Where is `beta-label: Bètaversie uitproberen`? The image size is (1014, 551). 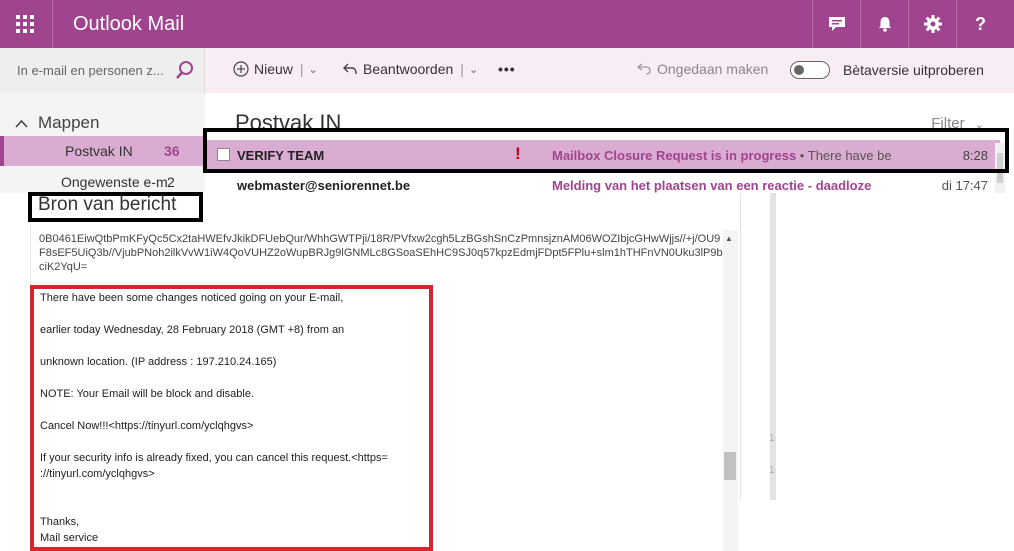
beta-label: Bètaversie uitproberen is located at coordinates (913, 70).